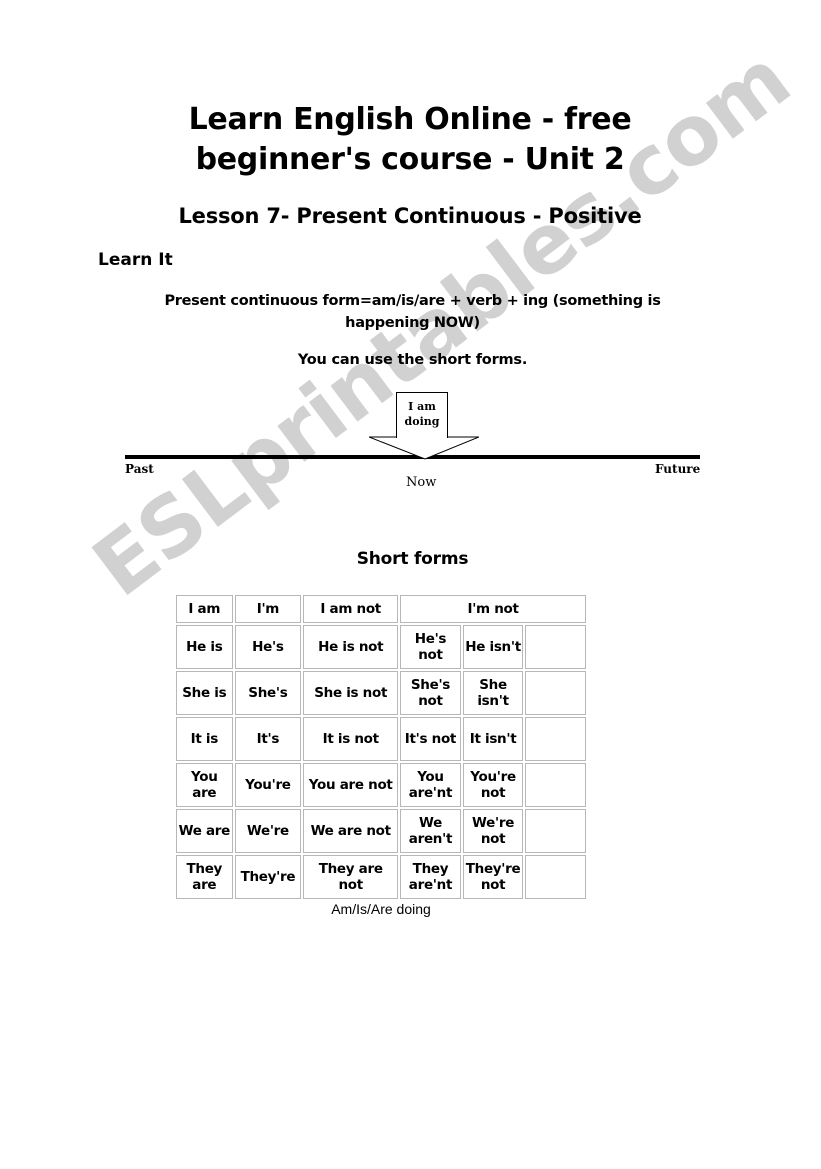 This screenshot has width=821, height=1169. Describe the element at coordinates (493, 647) in the screenshot. I see `table-cell: He isn't` at that location.